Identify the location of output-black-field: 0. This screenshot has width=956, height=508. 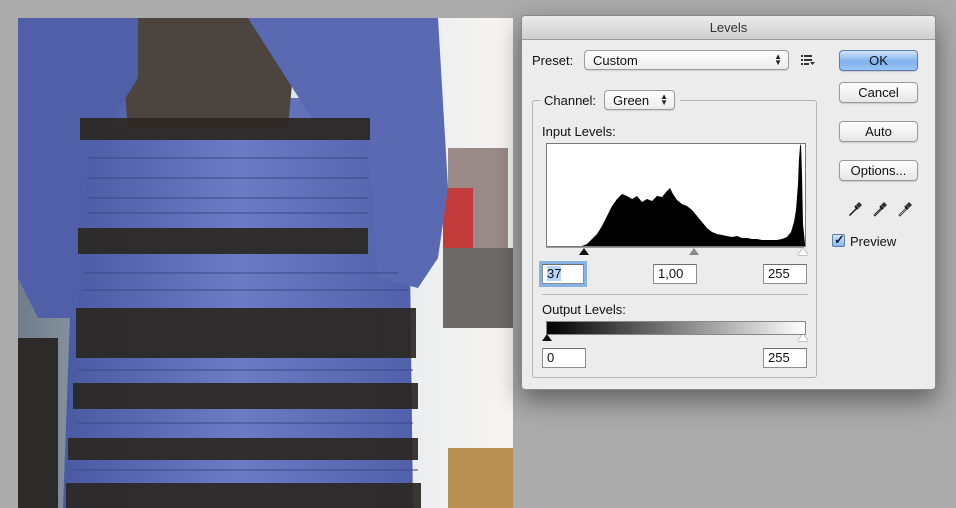
(564, 358).